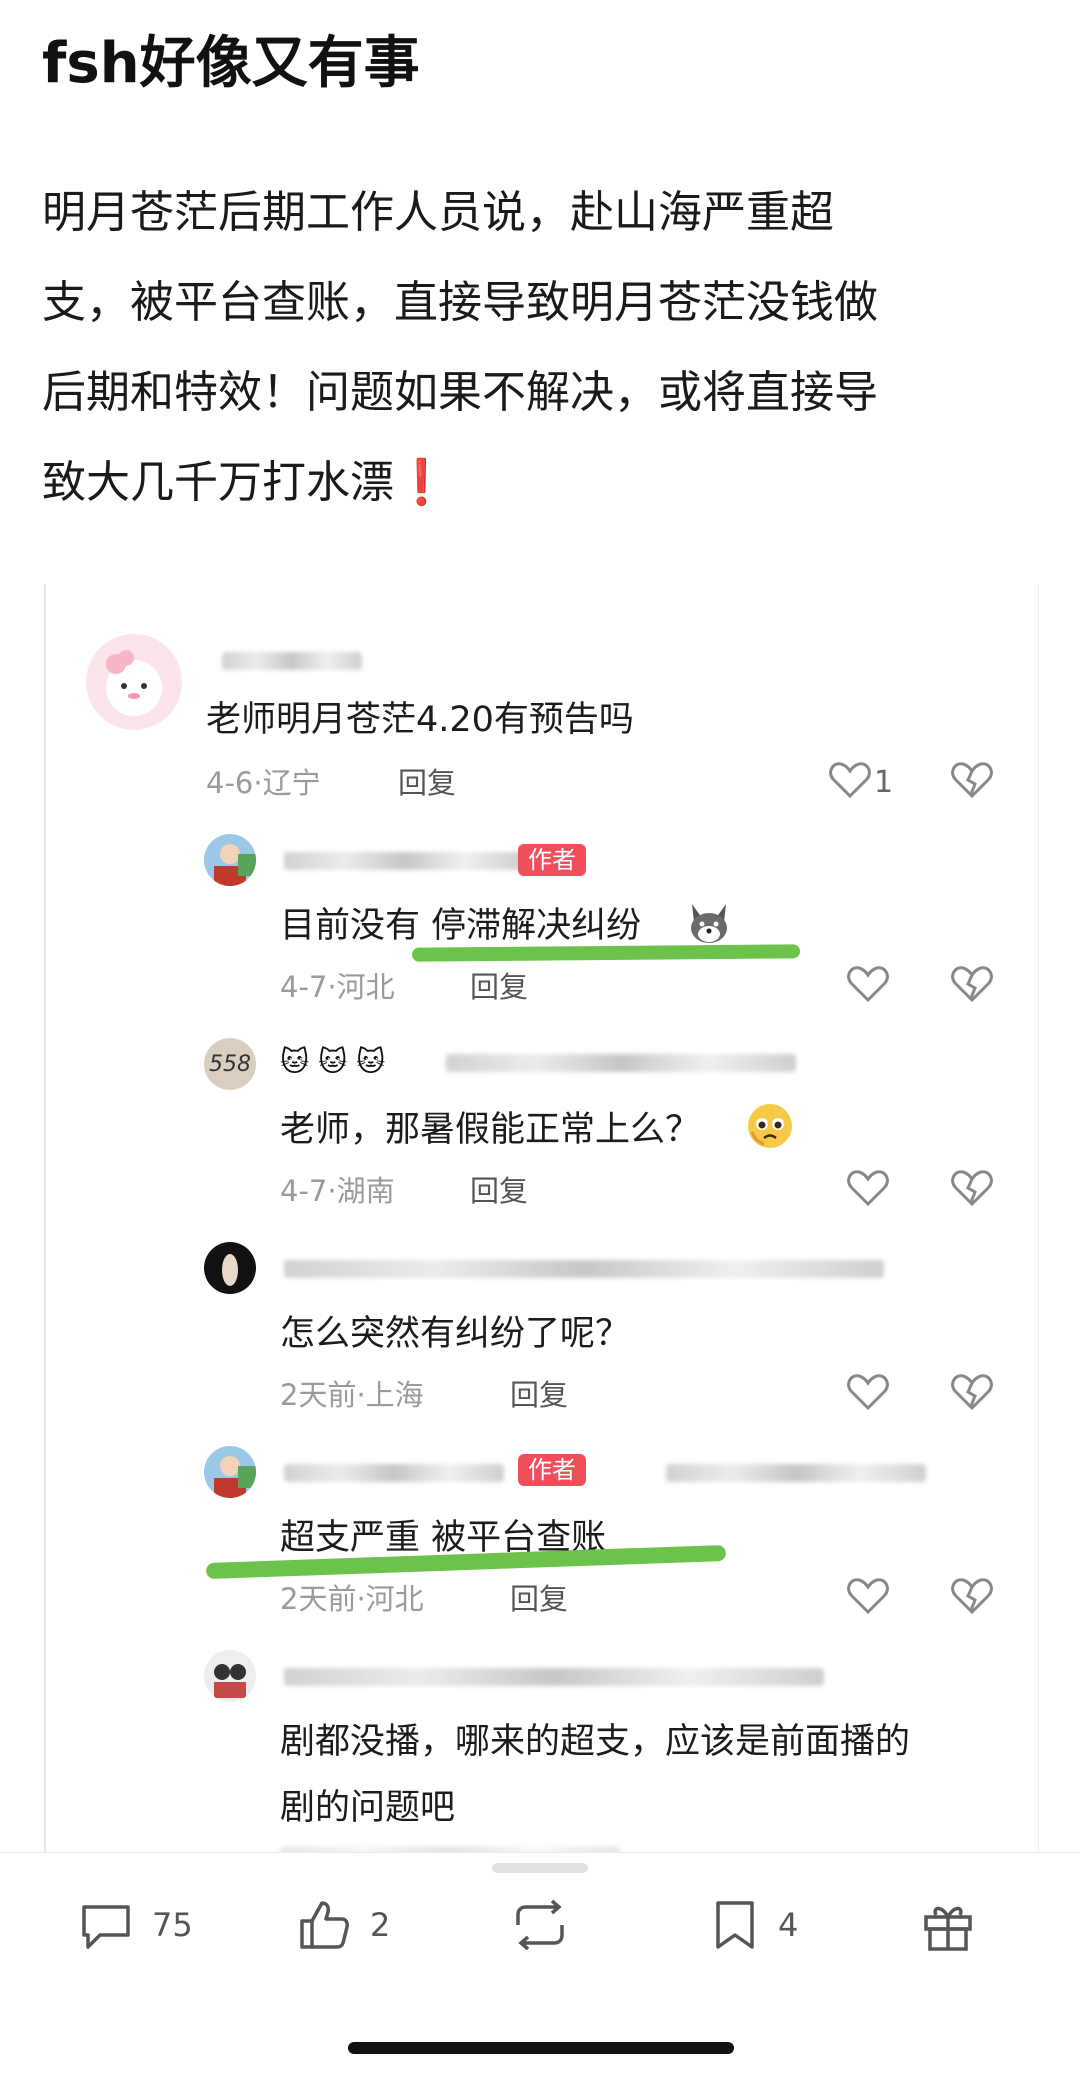 This screenshot has height=2083, width=1080. What do you see at coordinates (148, 1923) in the screenshot?
I see `comment-button: 75` at bounding box center [148, 1923].